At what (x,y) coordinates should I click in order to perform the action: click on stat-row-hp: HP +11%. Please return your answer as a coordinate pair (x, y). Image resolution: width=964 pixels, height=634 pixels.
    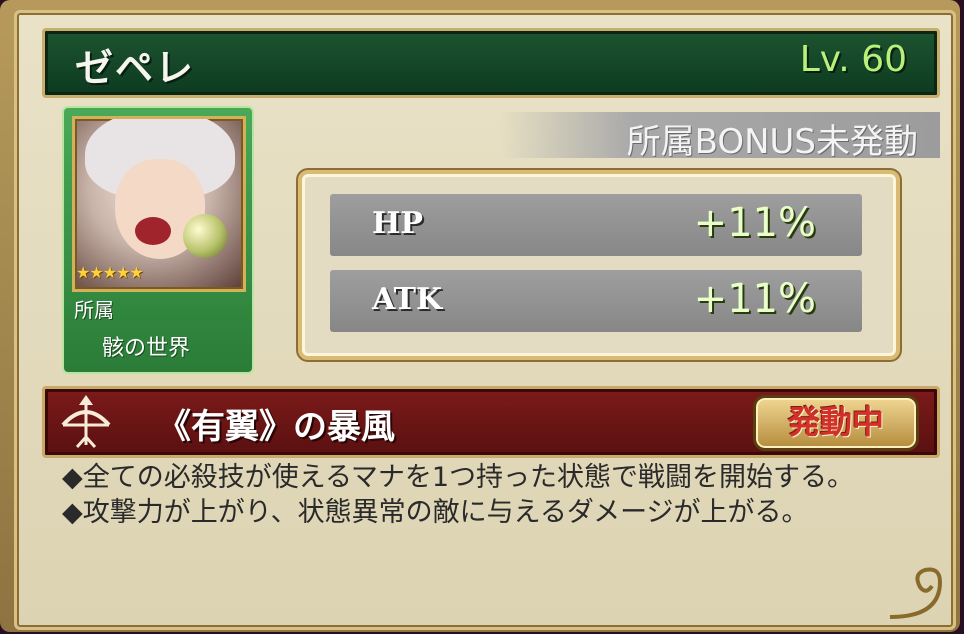
    Looking at the image, I should click on (596, 225).